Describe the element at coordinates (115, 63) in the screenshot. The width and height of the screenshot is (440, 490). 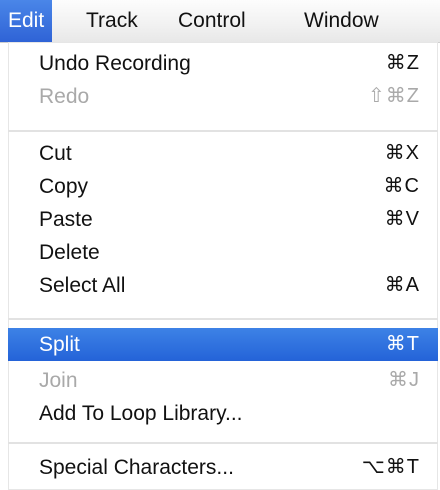
I see `menu-item-label: Undo Recording` at that location.